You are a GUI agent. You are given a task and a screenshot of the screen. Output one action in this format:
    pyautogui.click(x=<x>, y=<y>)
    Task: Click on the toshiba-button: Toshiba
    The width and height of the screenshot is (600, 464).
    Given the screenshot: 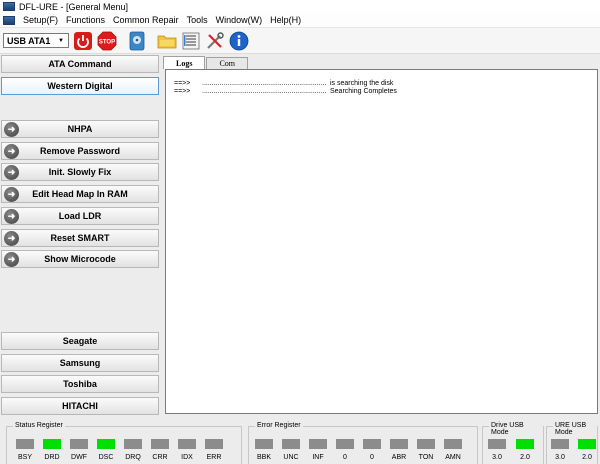 What is the action you would take?
    pyautogui.click(x=80, y=384)
    